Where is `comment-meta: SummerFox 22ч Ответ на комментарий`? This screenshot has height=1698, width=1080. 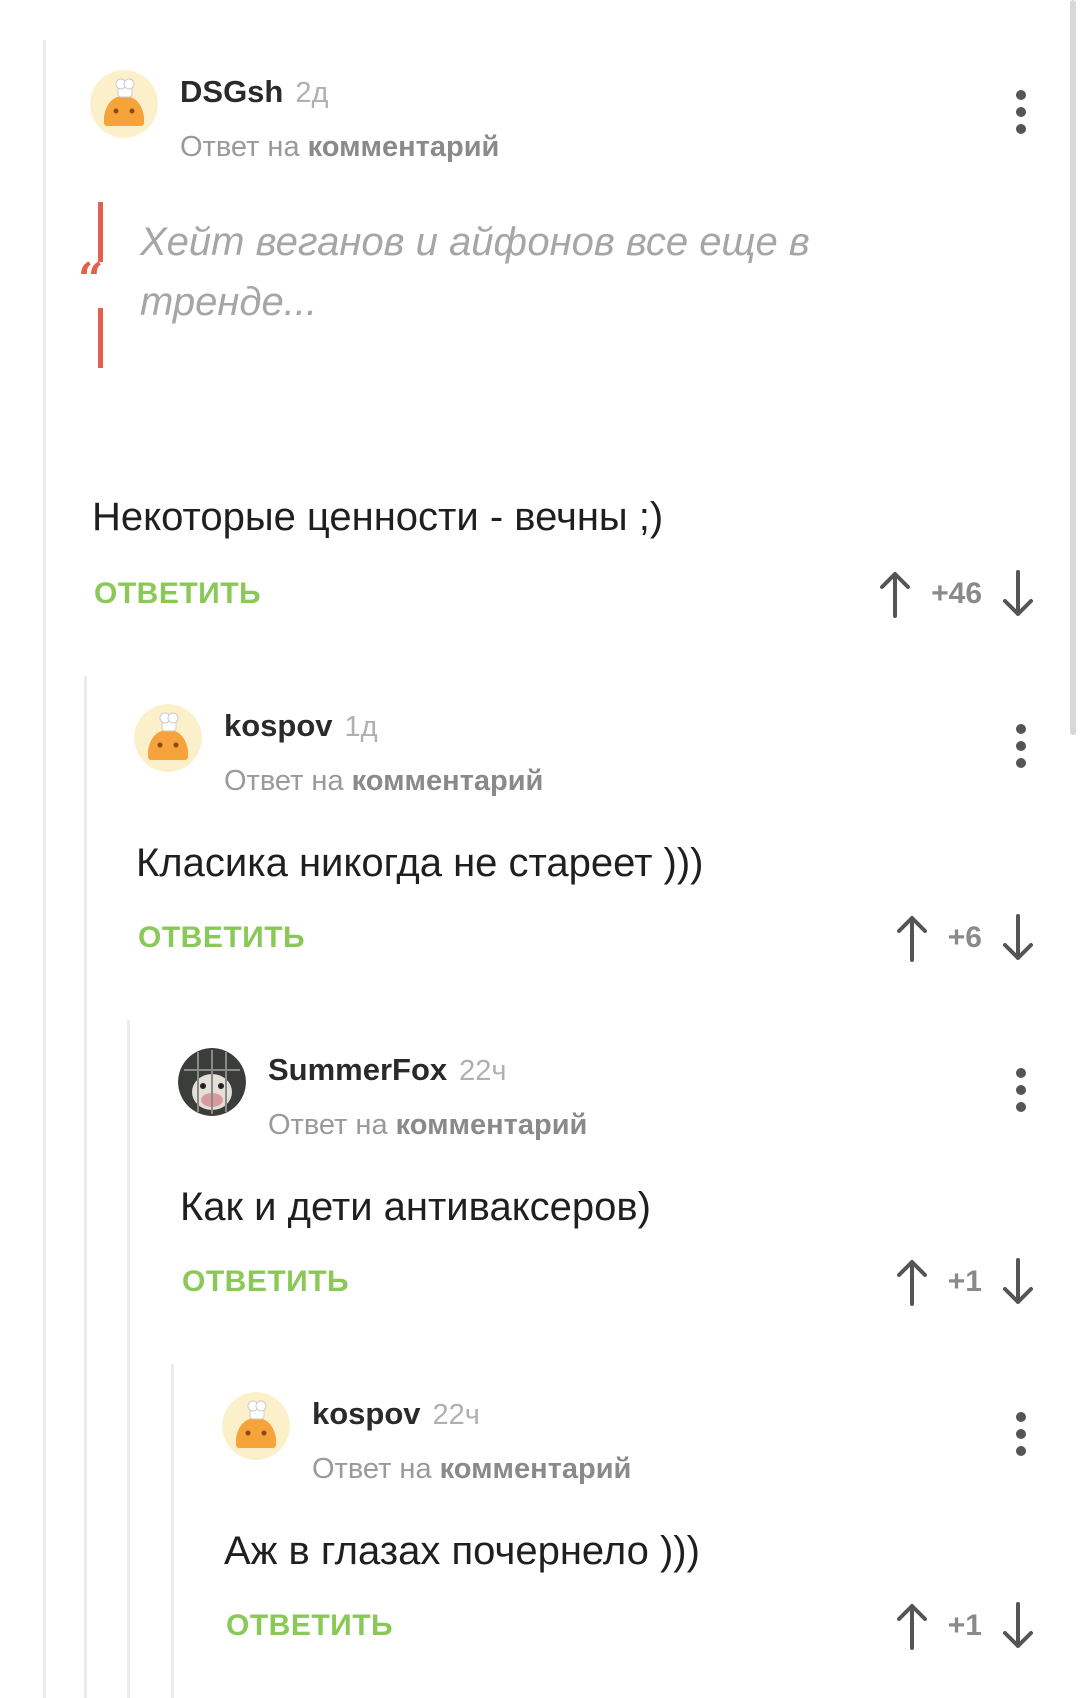
comment-meta: SummerFox 22ч Ответ на комментарий is located at coordinates (427, 1097).